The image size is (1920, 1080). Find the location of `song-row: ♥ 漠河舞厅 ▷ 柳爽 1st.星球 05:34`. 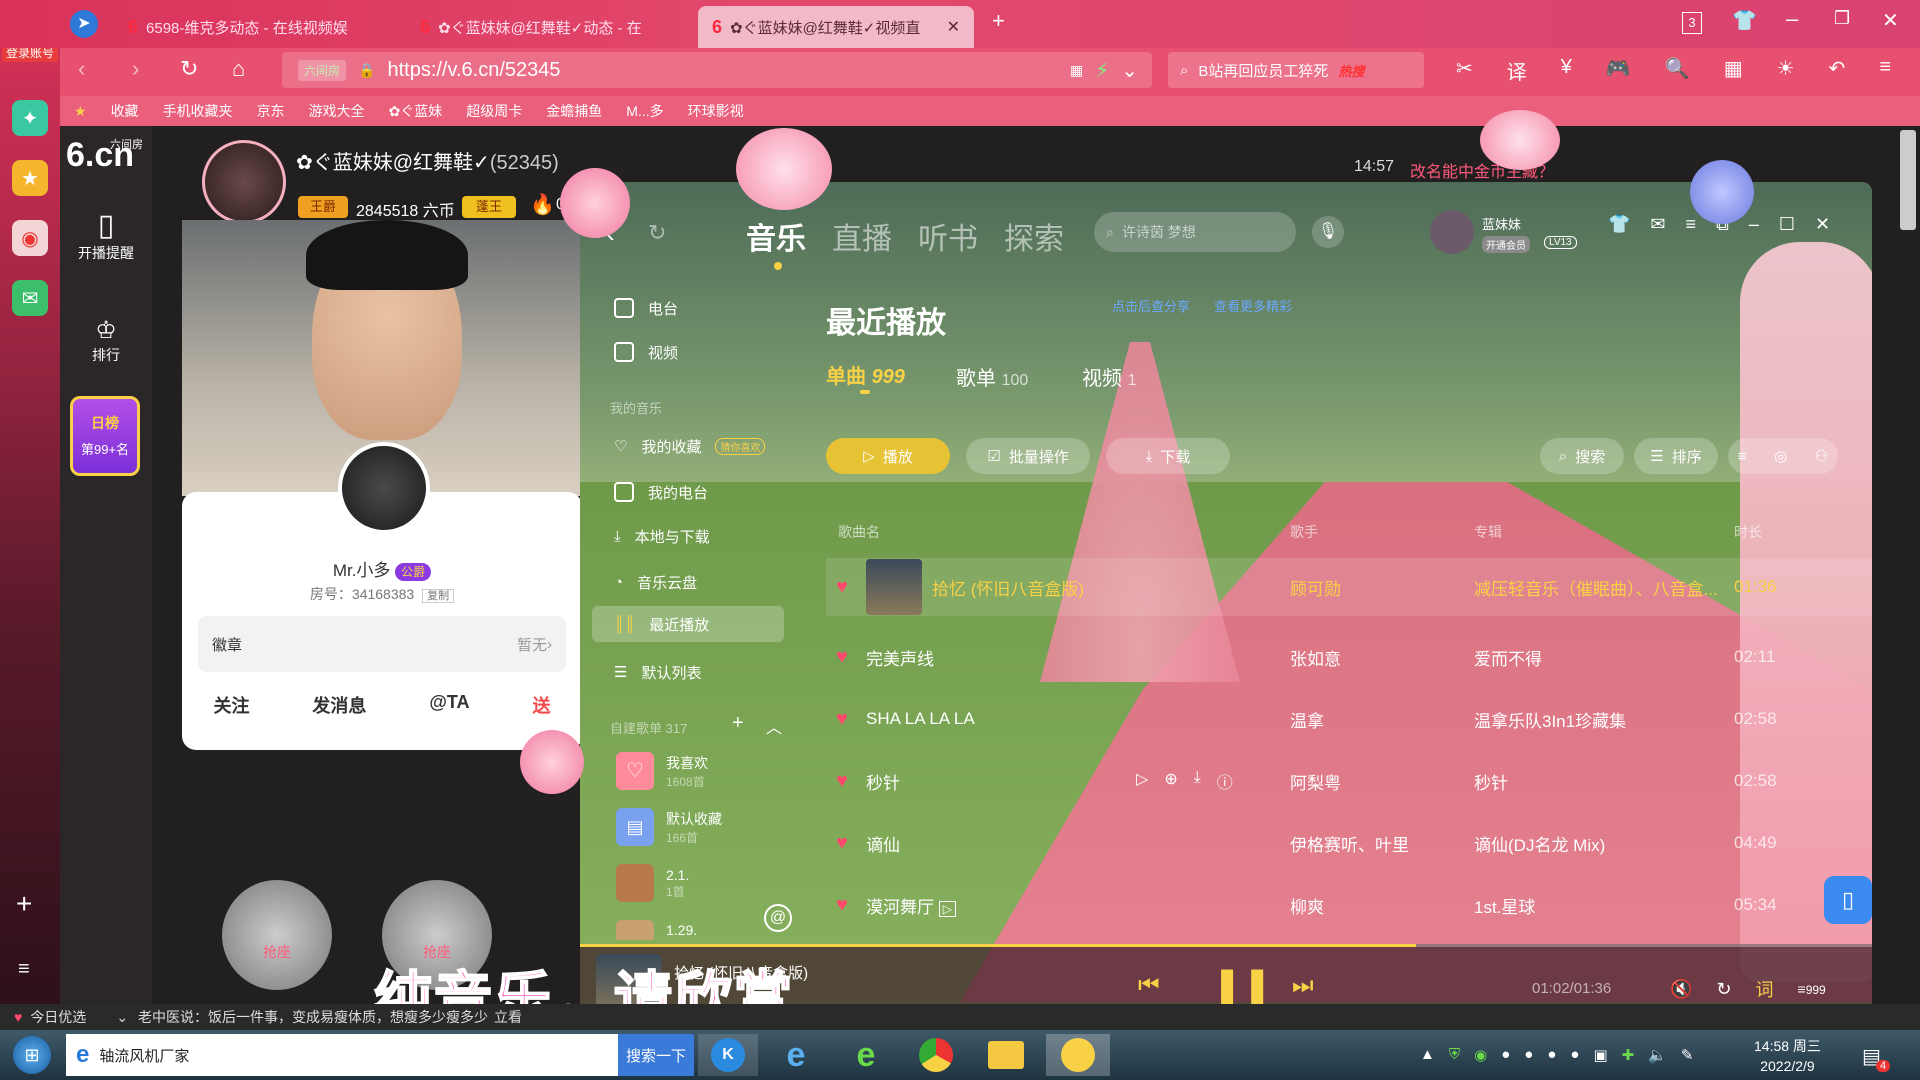

song-row: ♥ 漠河舞厅 ▷ 柳爽 1st.星球 05:34 is located at coordinates (1349, 905).